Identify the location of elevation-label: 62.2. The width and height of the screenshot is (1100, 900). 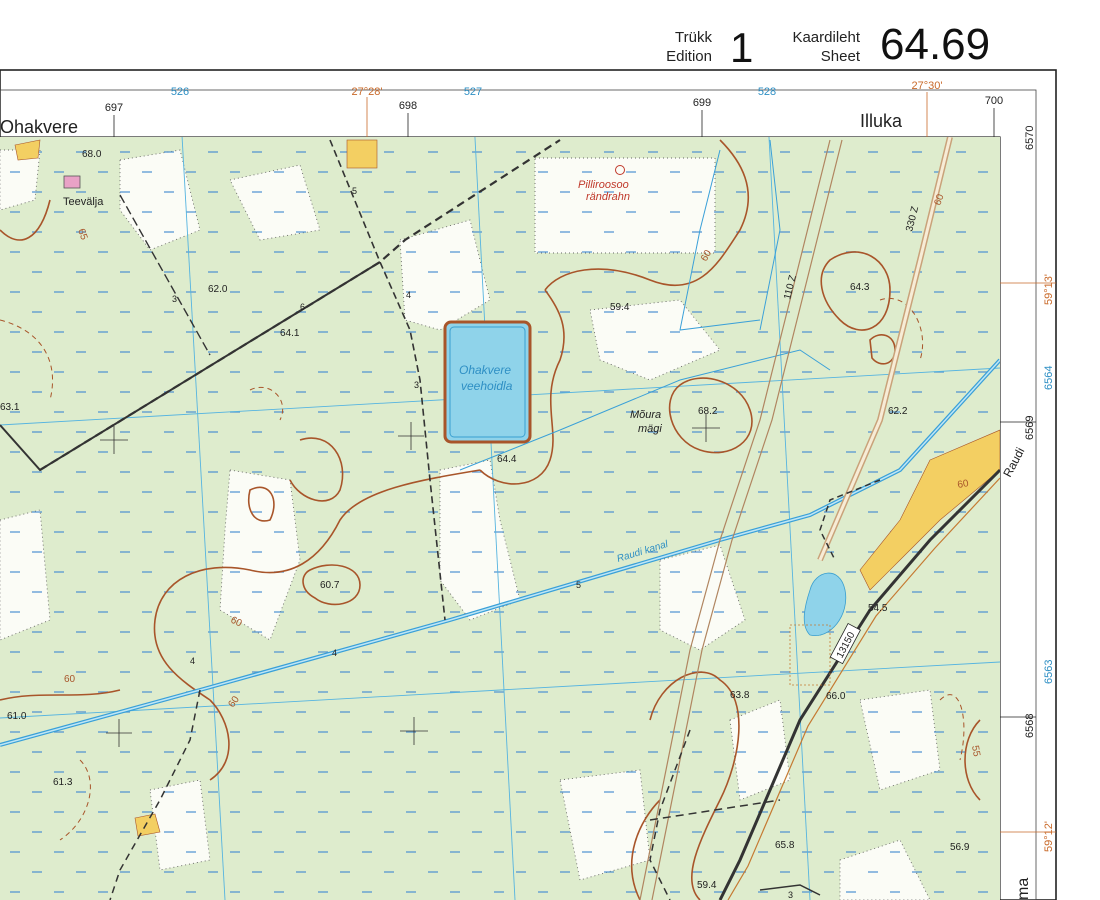
(898, 411).